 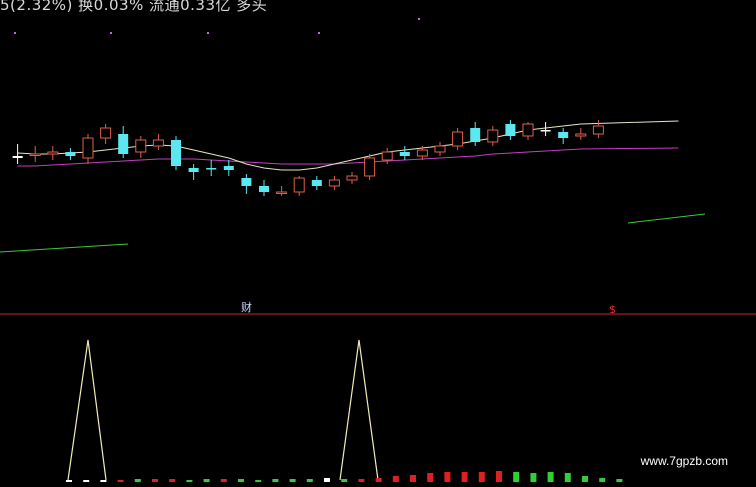 I want to click on ma-short-line, so click(x=348, y=145).